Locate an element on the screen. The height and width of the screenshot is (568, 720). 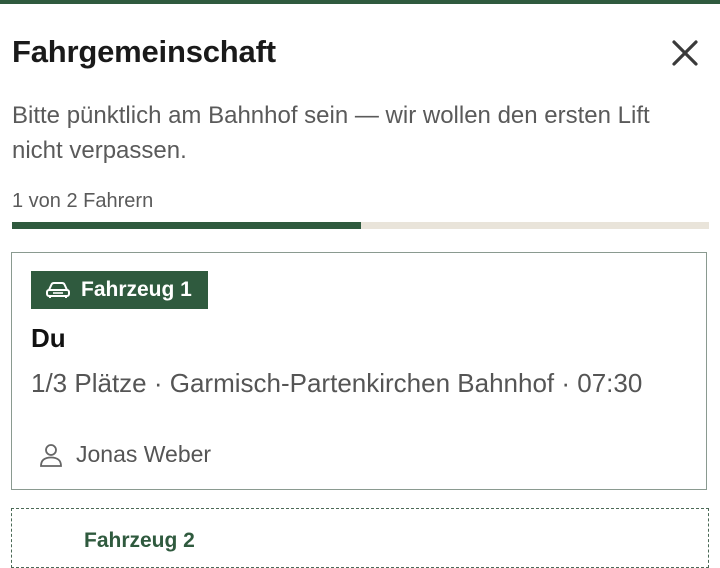
close-icon is located at coordinates (685, 53).